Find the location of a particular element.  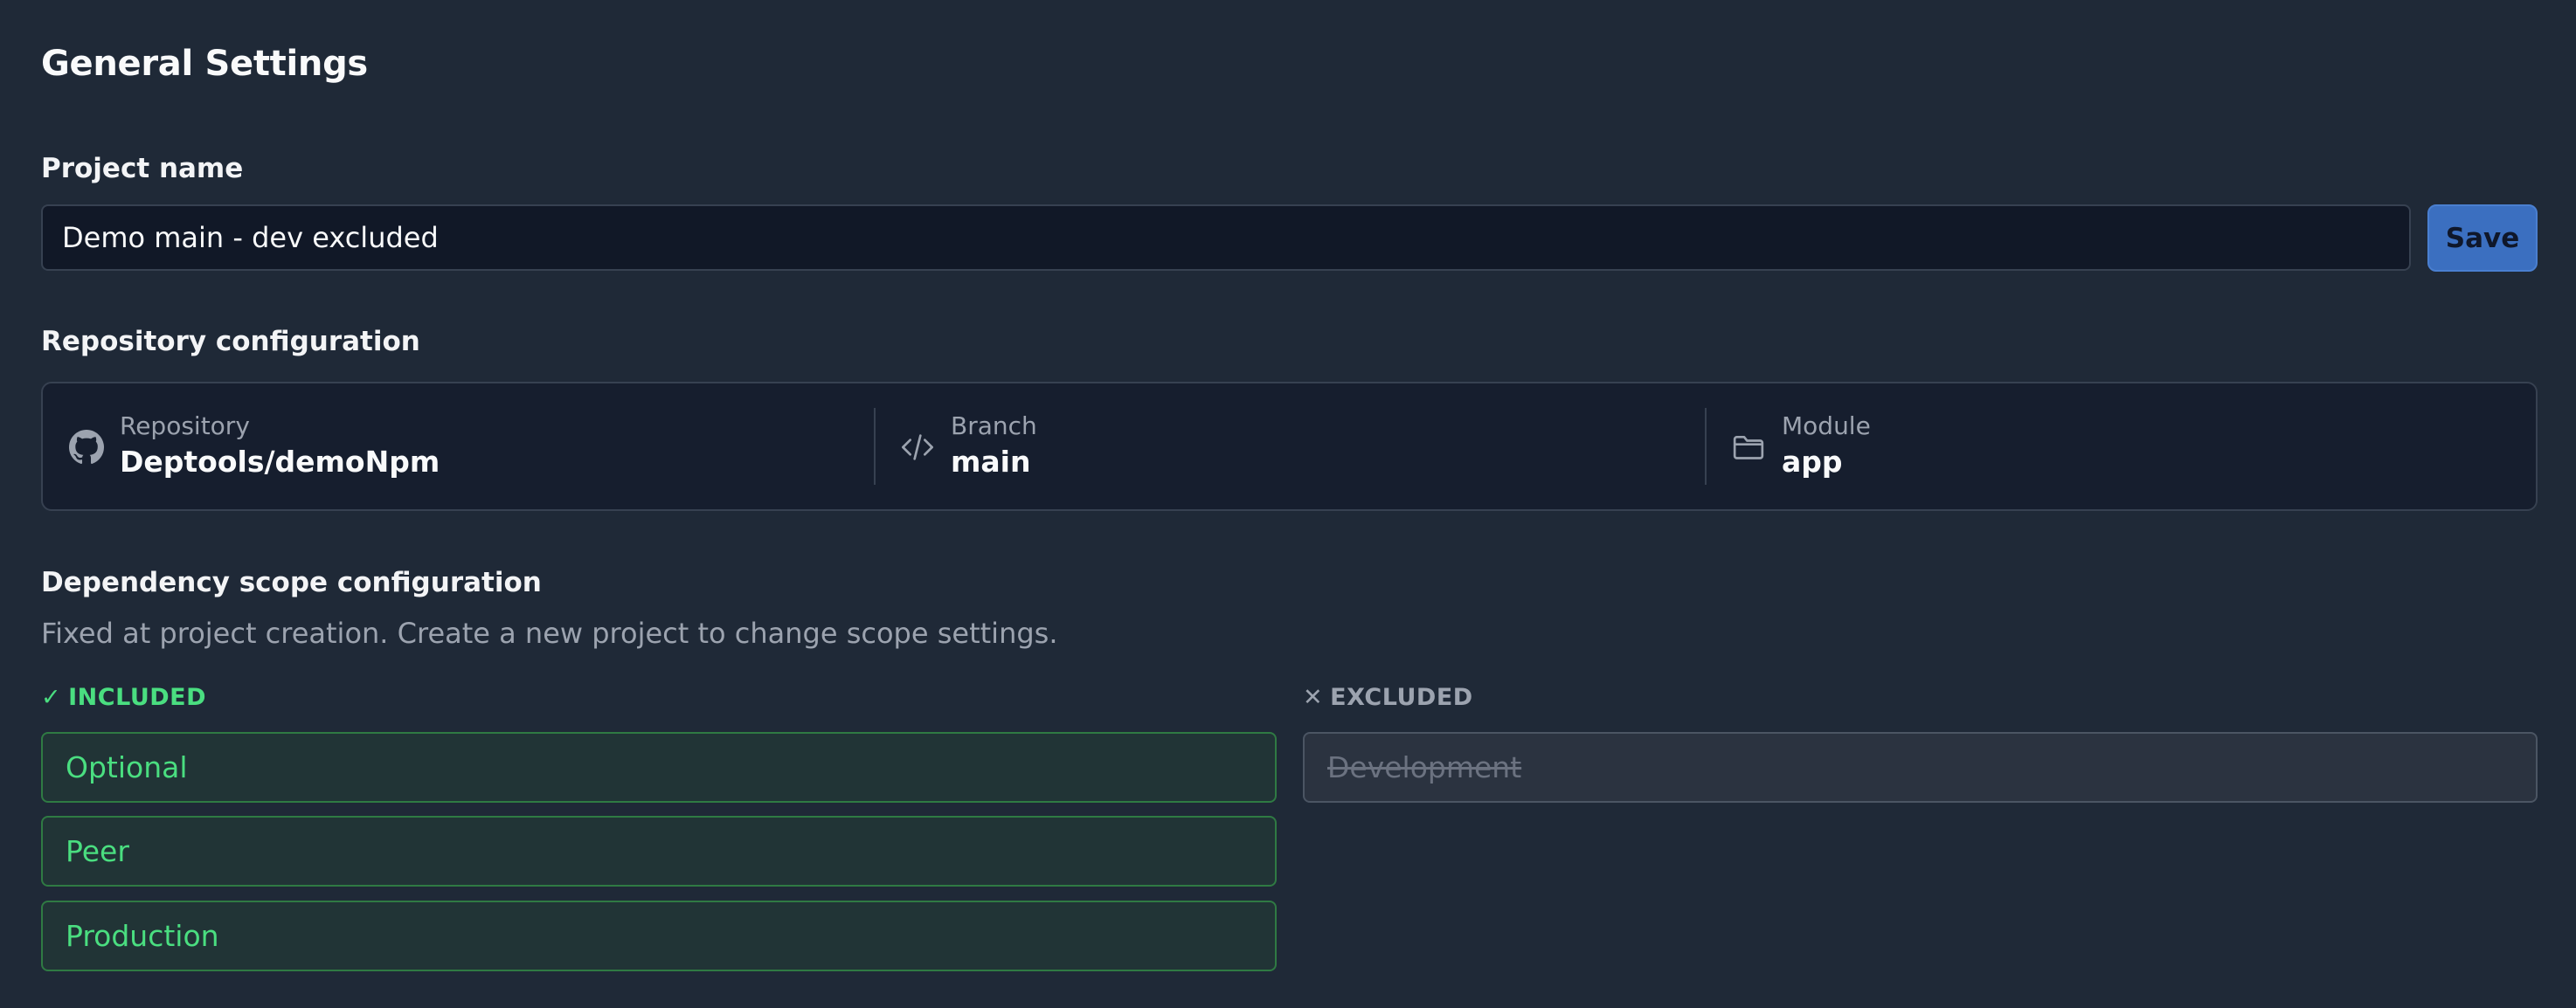

folder-icon is located at coordinates (1748, 447).